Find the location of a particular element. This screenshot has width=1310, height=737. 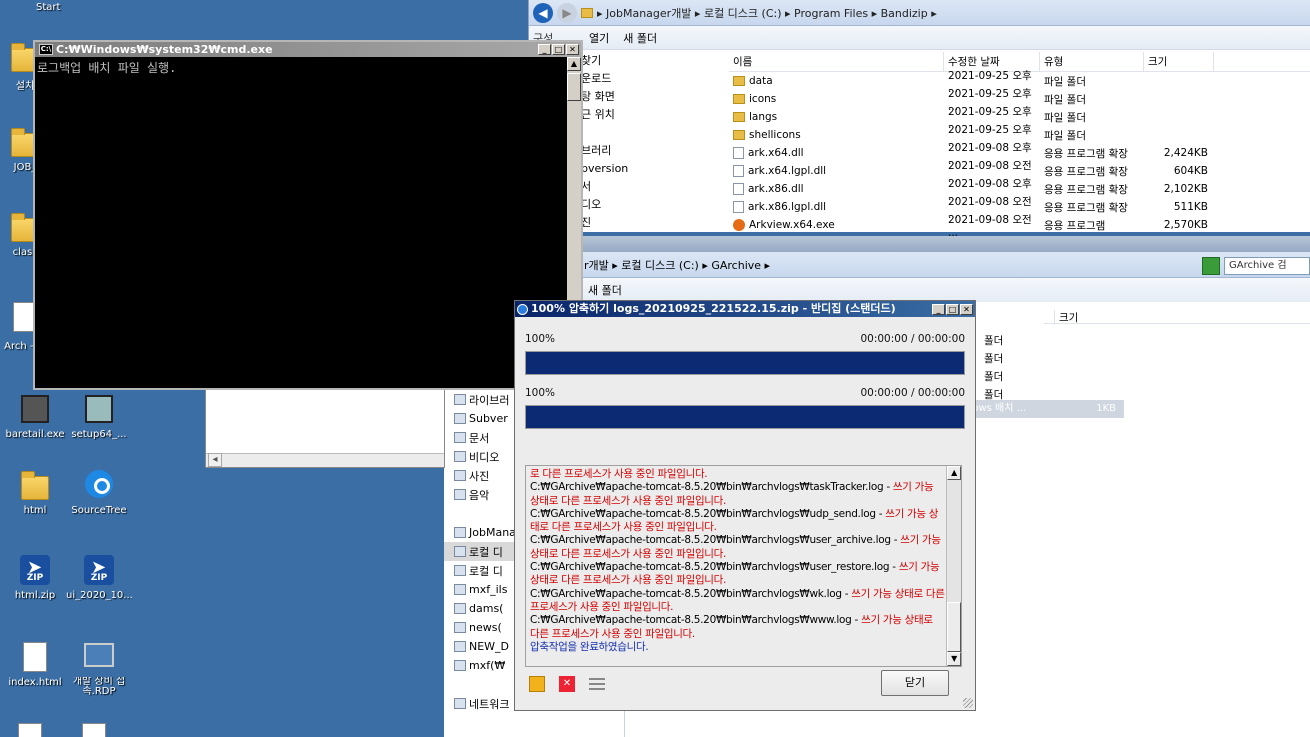

column-headers: 크기 is located at coordinates (1177, 316).